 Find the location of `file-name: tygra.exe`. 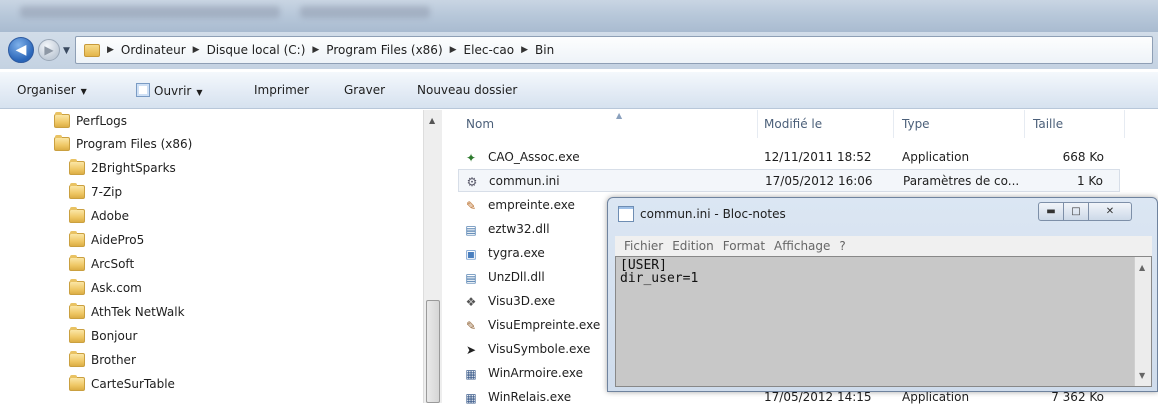

file-name: tygra.exe is located at coordinates (516, 253).